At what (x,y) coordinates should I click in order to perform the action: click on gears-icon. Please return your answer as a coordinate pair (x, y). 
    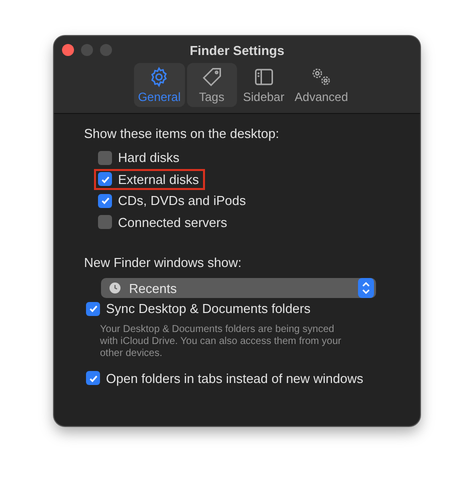
    Looking at the image, I should click on (321, 77).